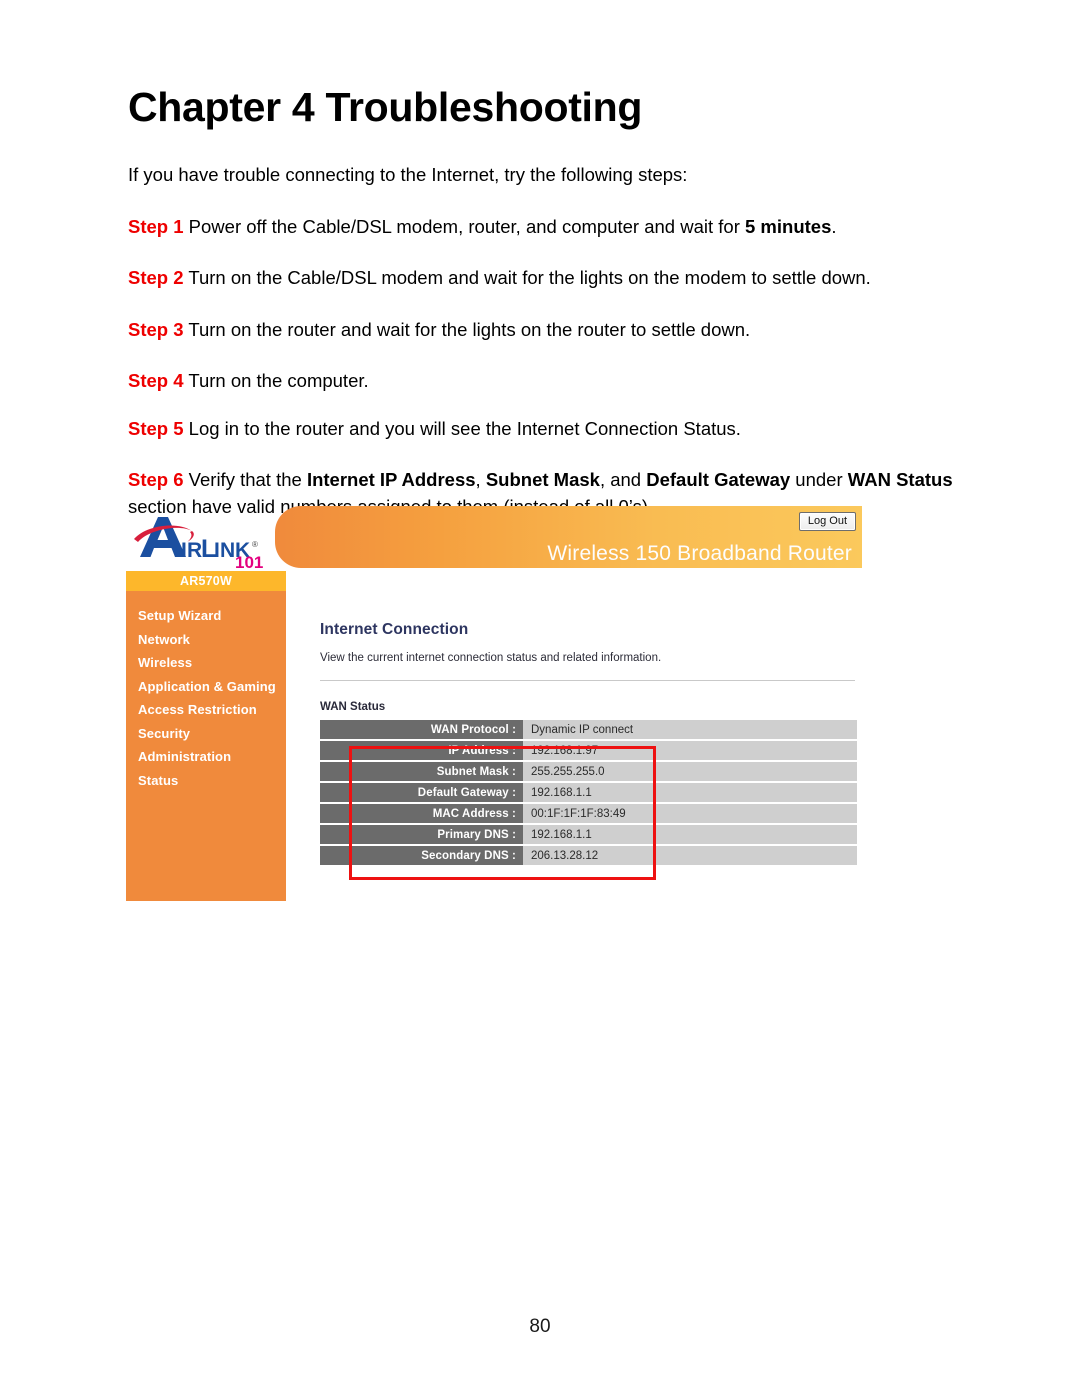  I want to click on content-title: Internet Connection, so click(394, 629).